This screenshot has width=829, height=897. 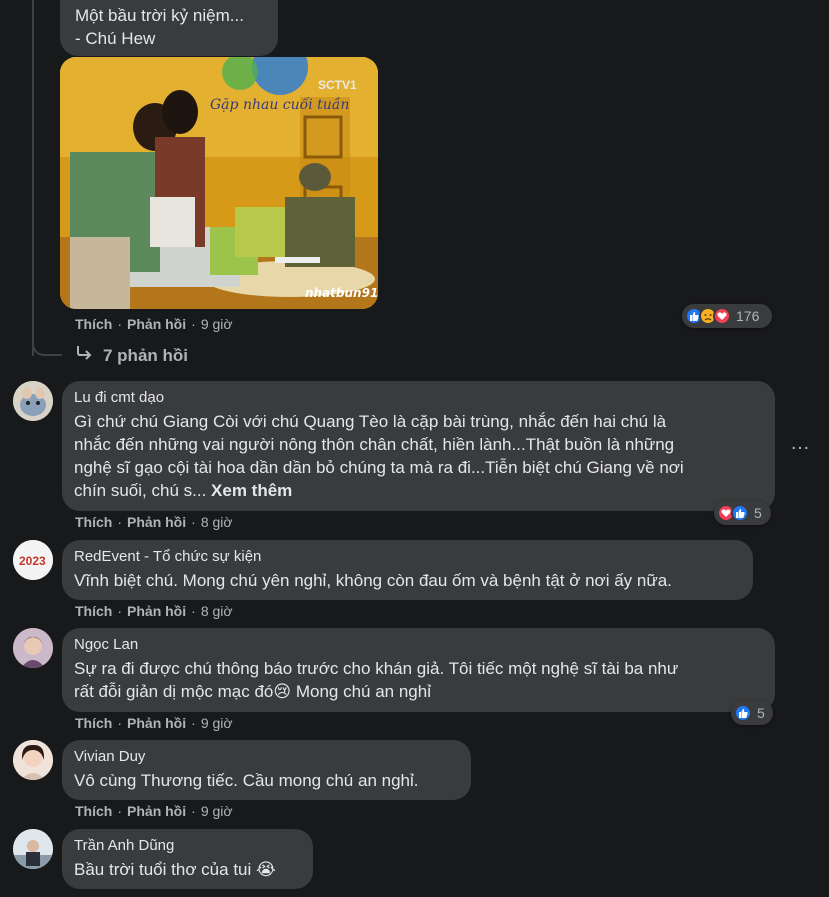 What do you see at coordinates (418, 645) in the screenshot?
I see `comment-author: Ngọc Lan` at bounding box center [418, 645].